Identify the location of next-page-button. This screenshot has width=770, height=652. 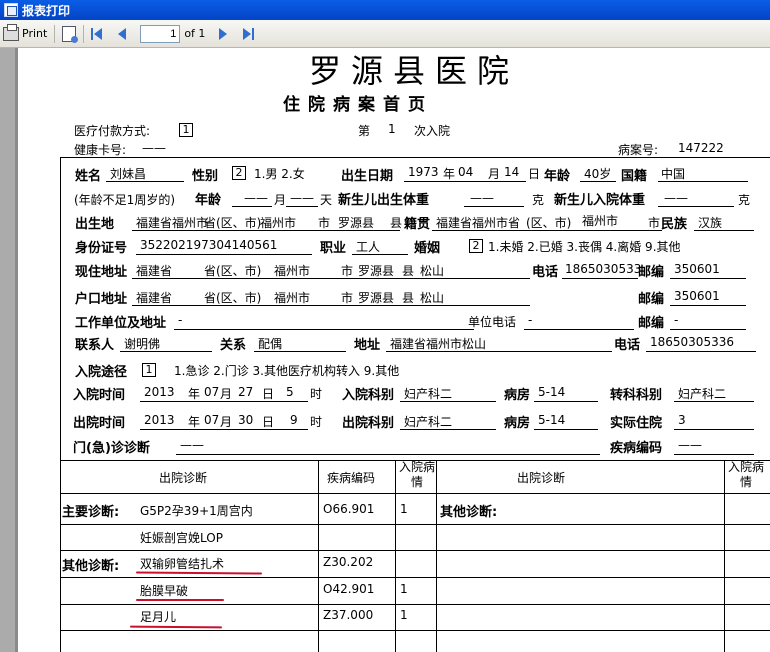
(223, 34).